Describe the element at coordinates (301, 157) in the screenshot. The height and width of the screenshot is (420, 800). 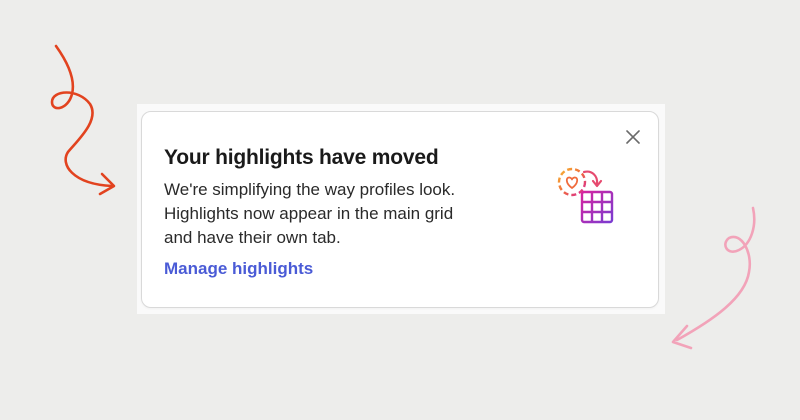
I see `card-title: Your highlights have moved` at that location.